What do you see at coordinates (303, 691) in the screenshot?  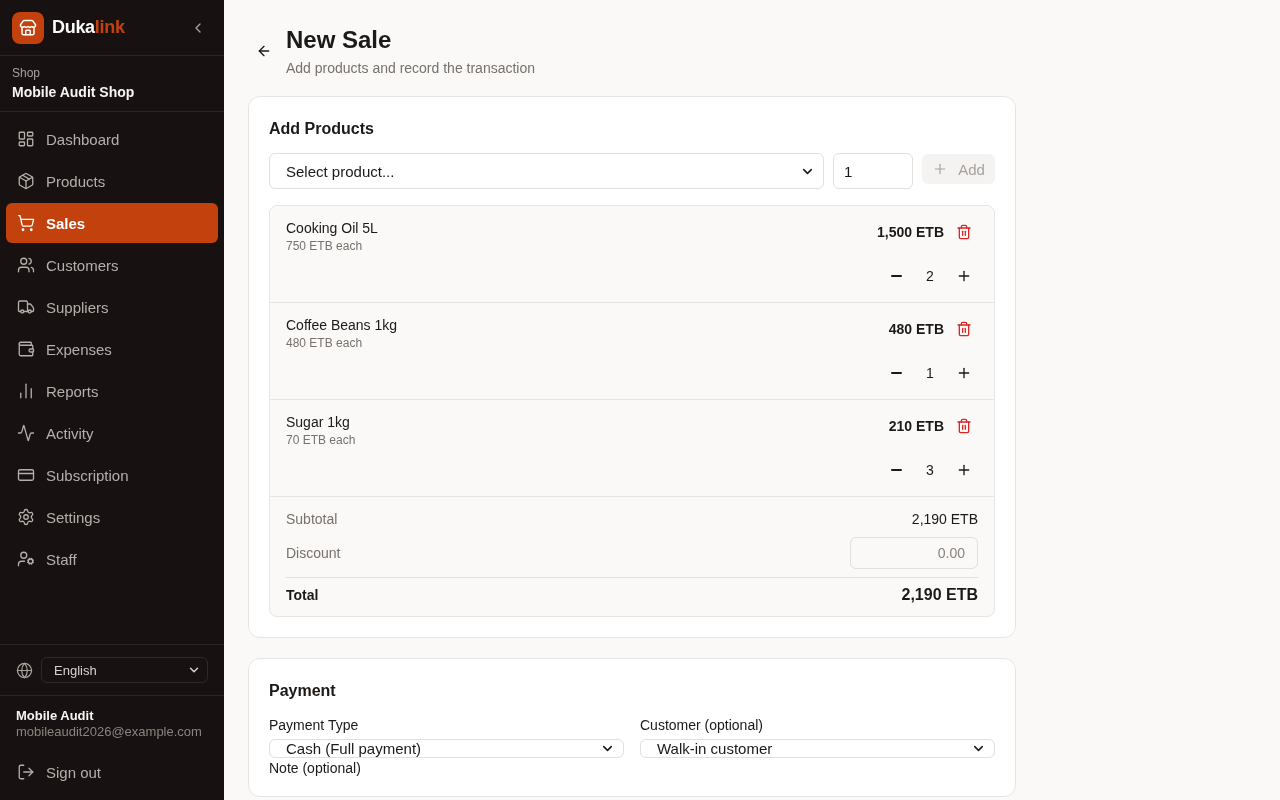 I see `card-title: Payment` at bounding box center [303, 691].